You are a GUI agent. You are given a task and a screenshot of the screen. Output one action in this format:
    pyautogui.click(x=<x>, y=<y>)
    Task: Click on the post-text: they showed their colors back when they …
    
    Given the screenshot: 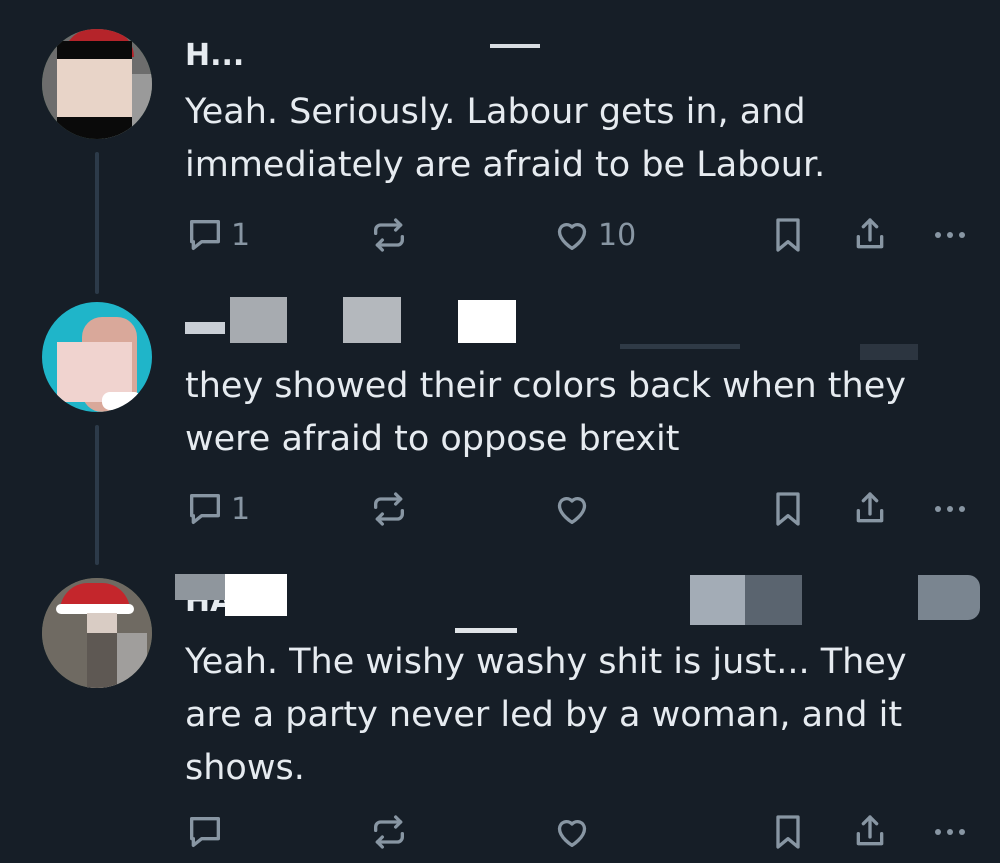 What is the action you would take?
    pyautogui.click(x=545, y=412)
    